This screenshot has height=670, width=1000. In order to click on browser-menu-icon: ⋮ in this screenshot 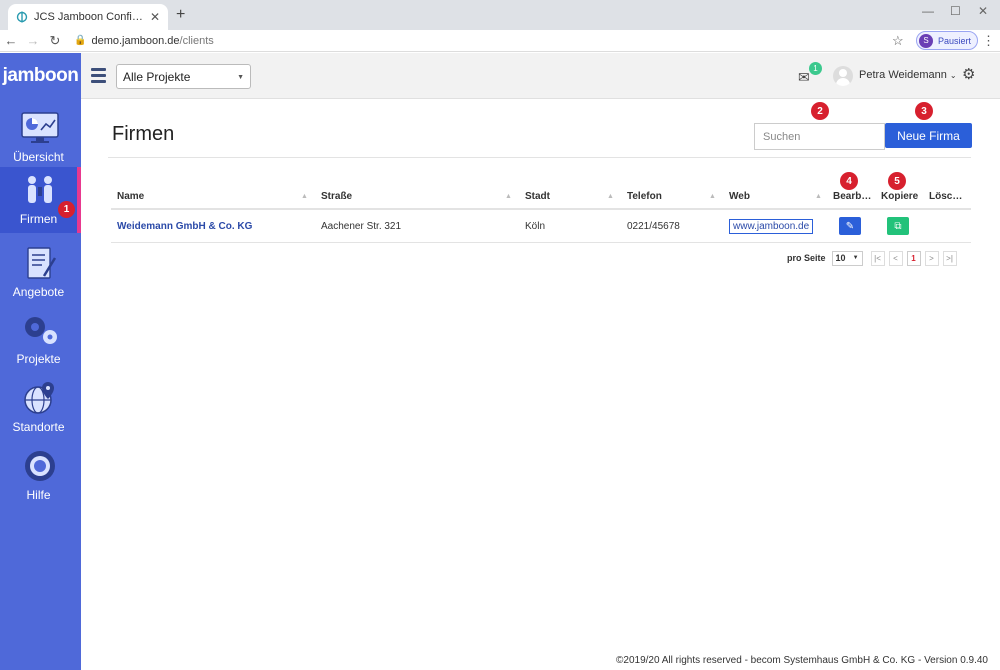, I will do `click(988, 41)`.